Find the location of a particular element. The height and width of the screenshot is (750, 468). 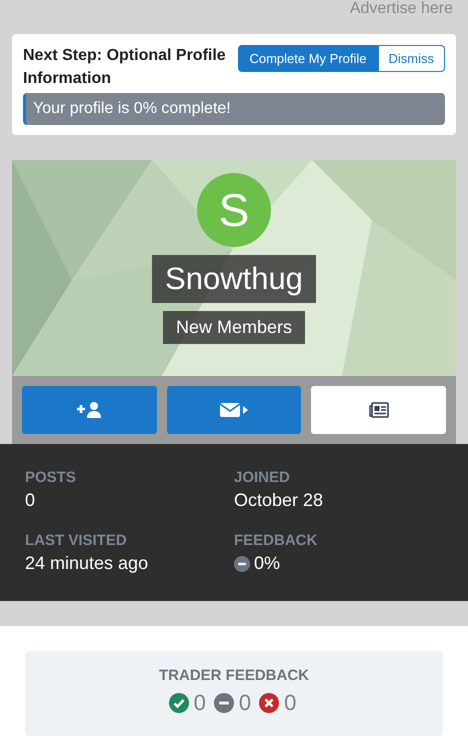

stat-value: 0 is located at coordinates (30, 500).